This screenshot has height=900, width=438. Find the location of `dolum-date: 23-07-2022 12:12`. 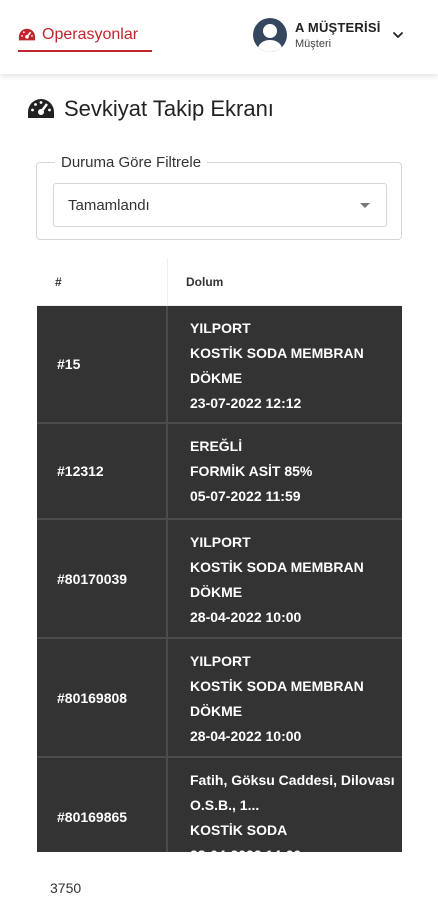

dolum-date: 23-07-2022 12:12 is located at coordinates (246, 403).